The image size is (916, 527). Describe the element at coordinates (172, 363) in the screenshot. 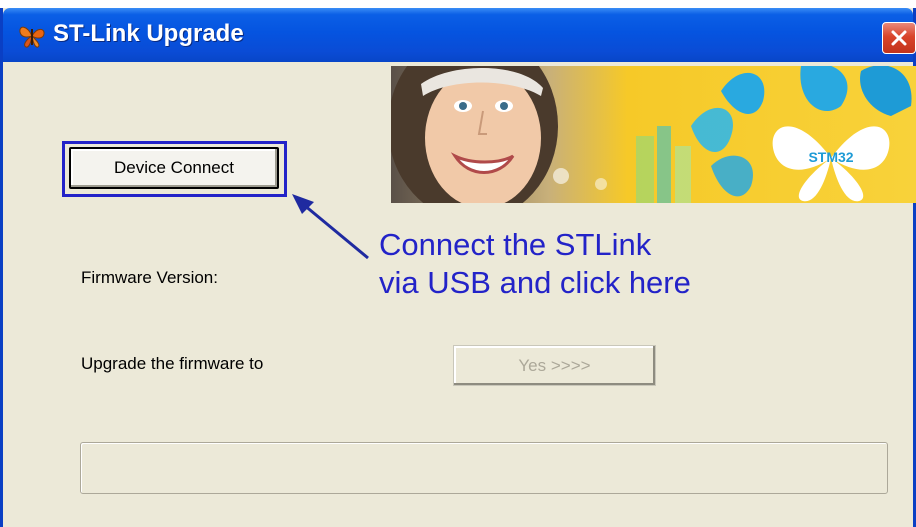

I see `upgrade-firmware-label: Upgrade the firmware to` at that location.